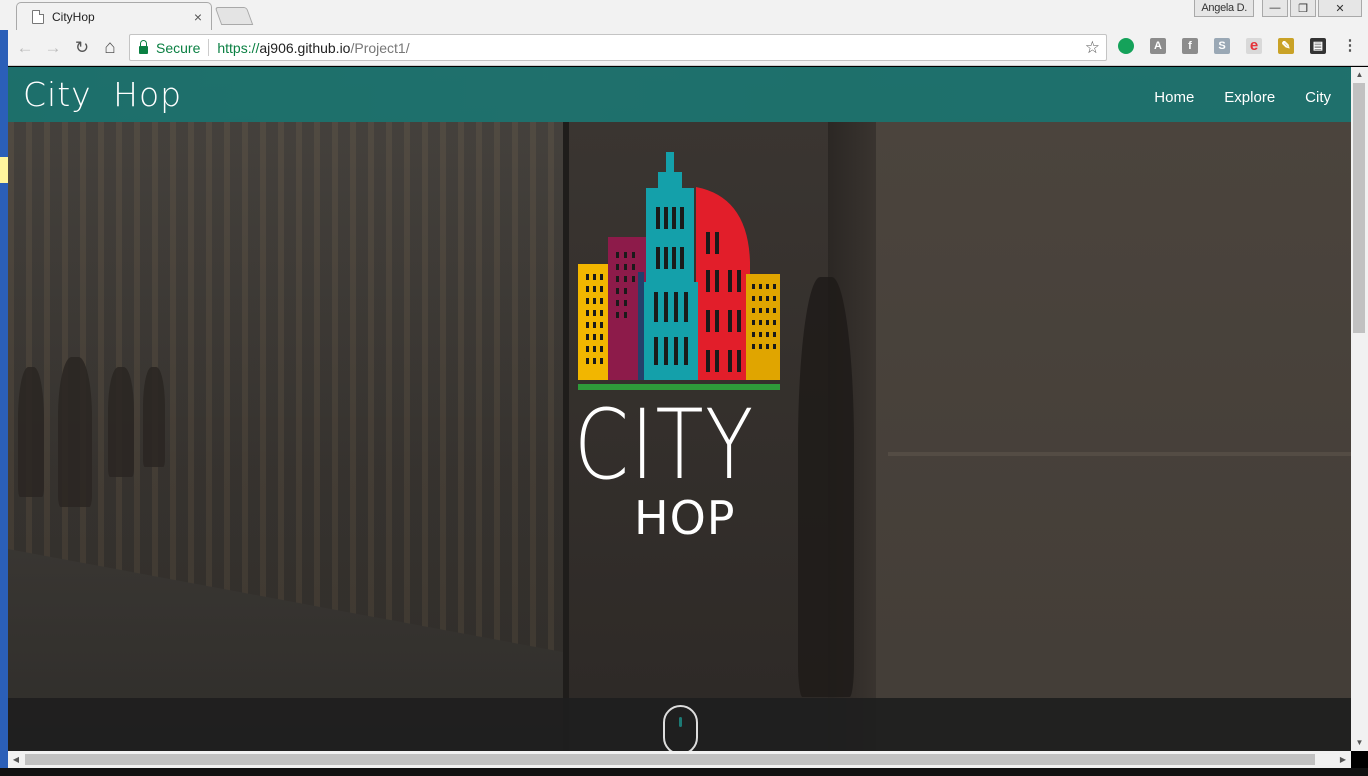 The image size is (1368, 776). What do you see at coordinates (238, 47) in the screenshot?
I see `url-scheme: https://` at bounding box center [238, 47].